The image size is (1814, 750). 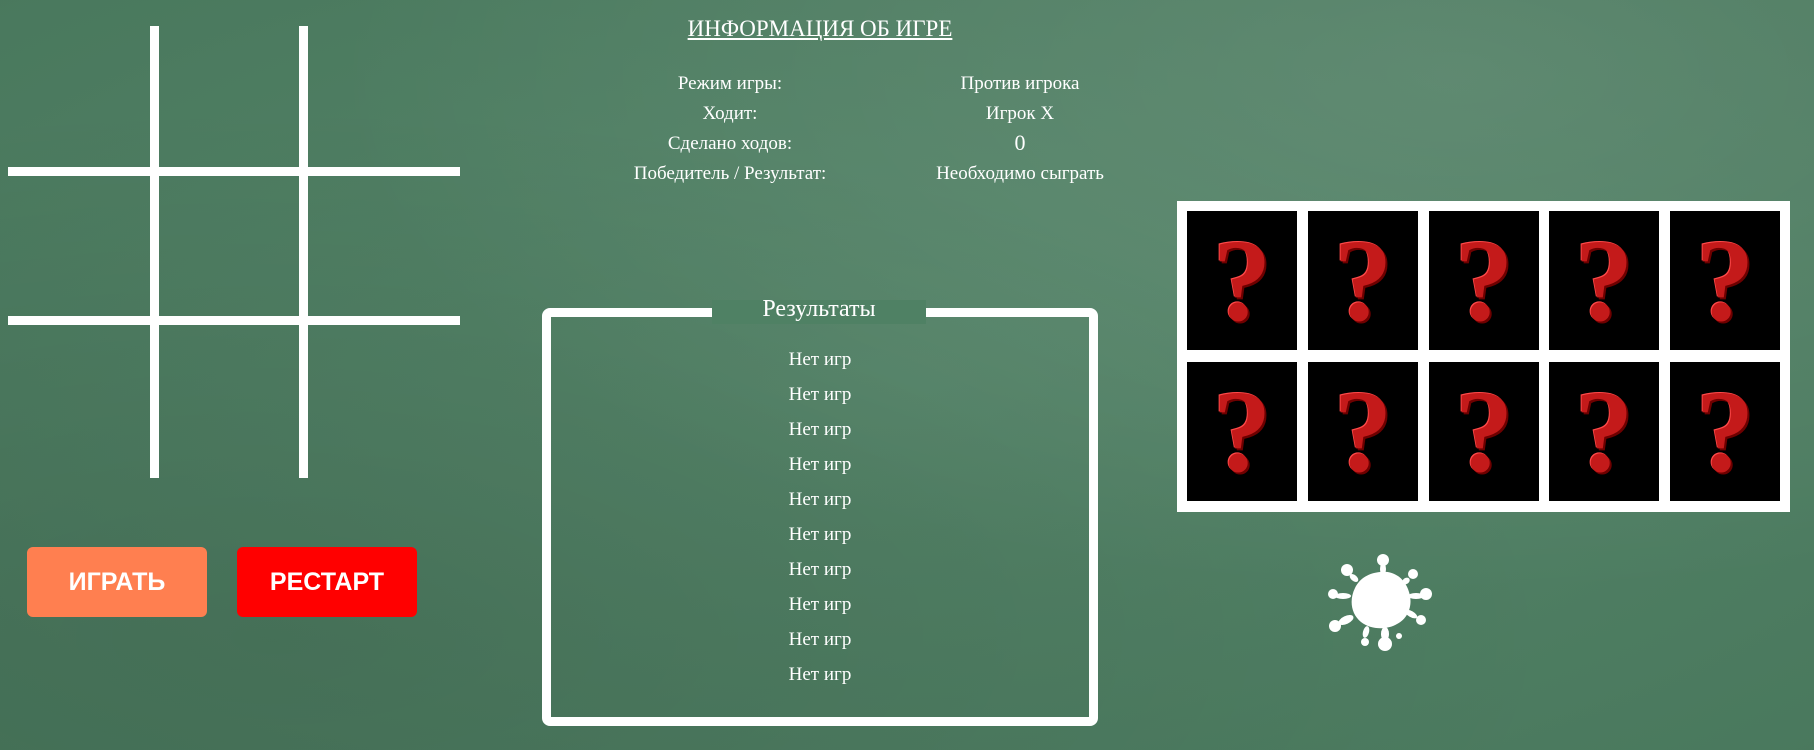 I want to click on info-label: Ходит:, so click(x=730, y=113).